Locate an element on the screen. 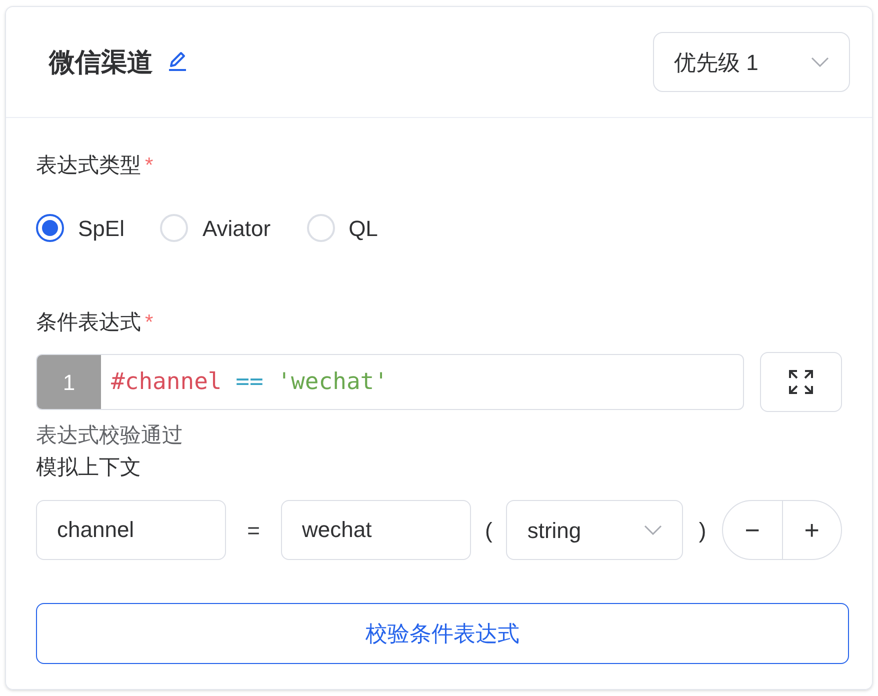 This screenshot has width=878, height=696. add-button: + is located at coordinates (812, 530).